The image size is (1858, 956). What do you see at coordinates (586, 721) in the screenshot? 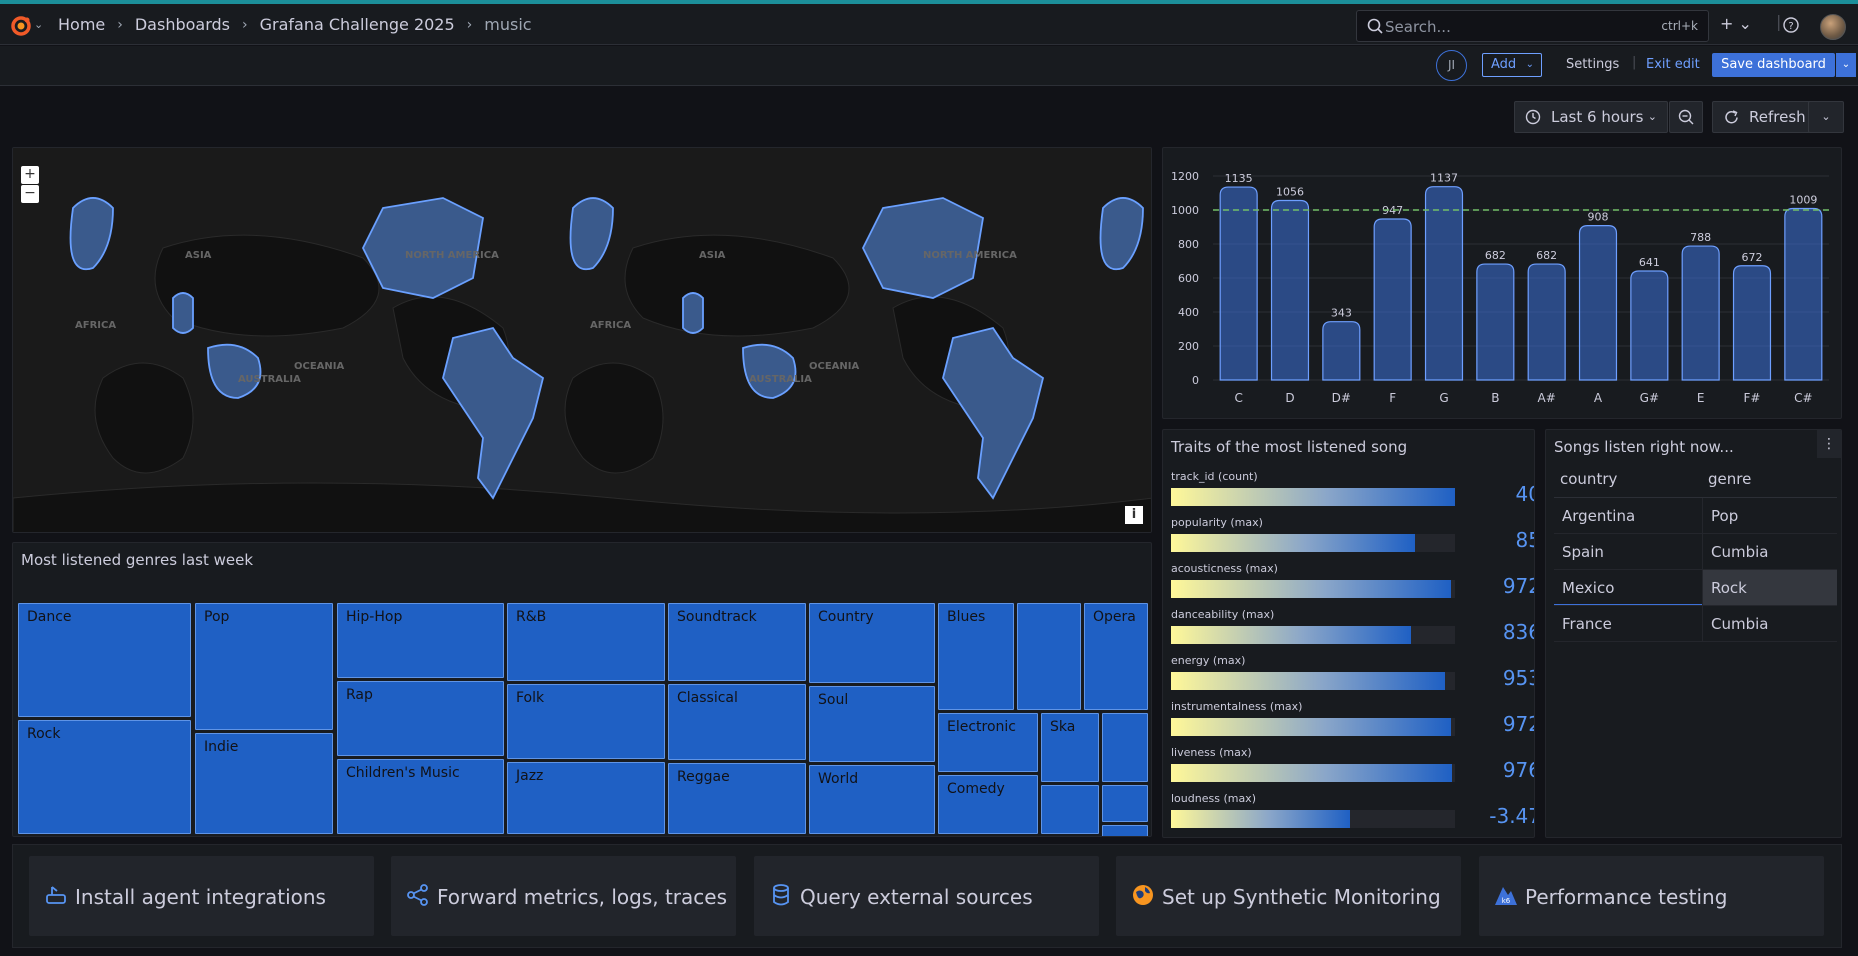
I see `treemap-cell-folk: Folk` at bounding box center [586, 721].